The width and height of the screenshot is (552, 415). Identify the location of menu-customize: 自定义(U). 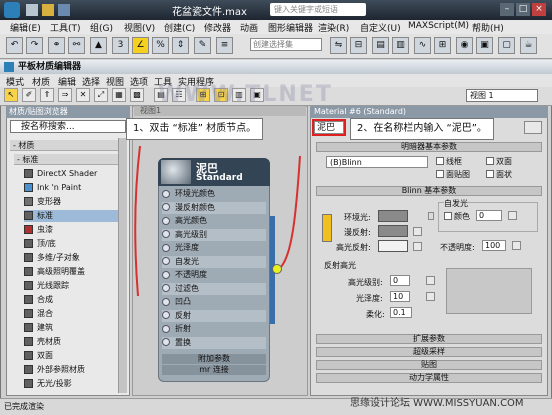
(380, 27).